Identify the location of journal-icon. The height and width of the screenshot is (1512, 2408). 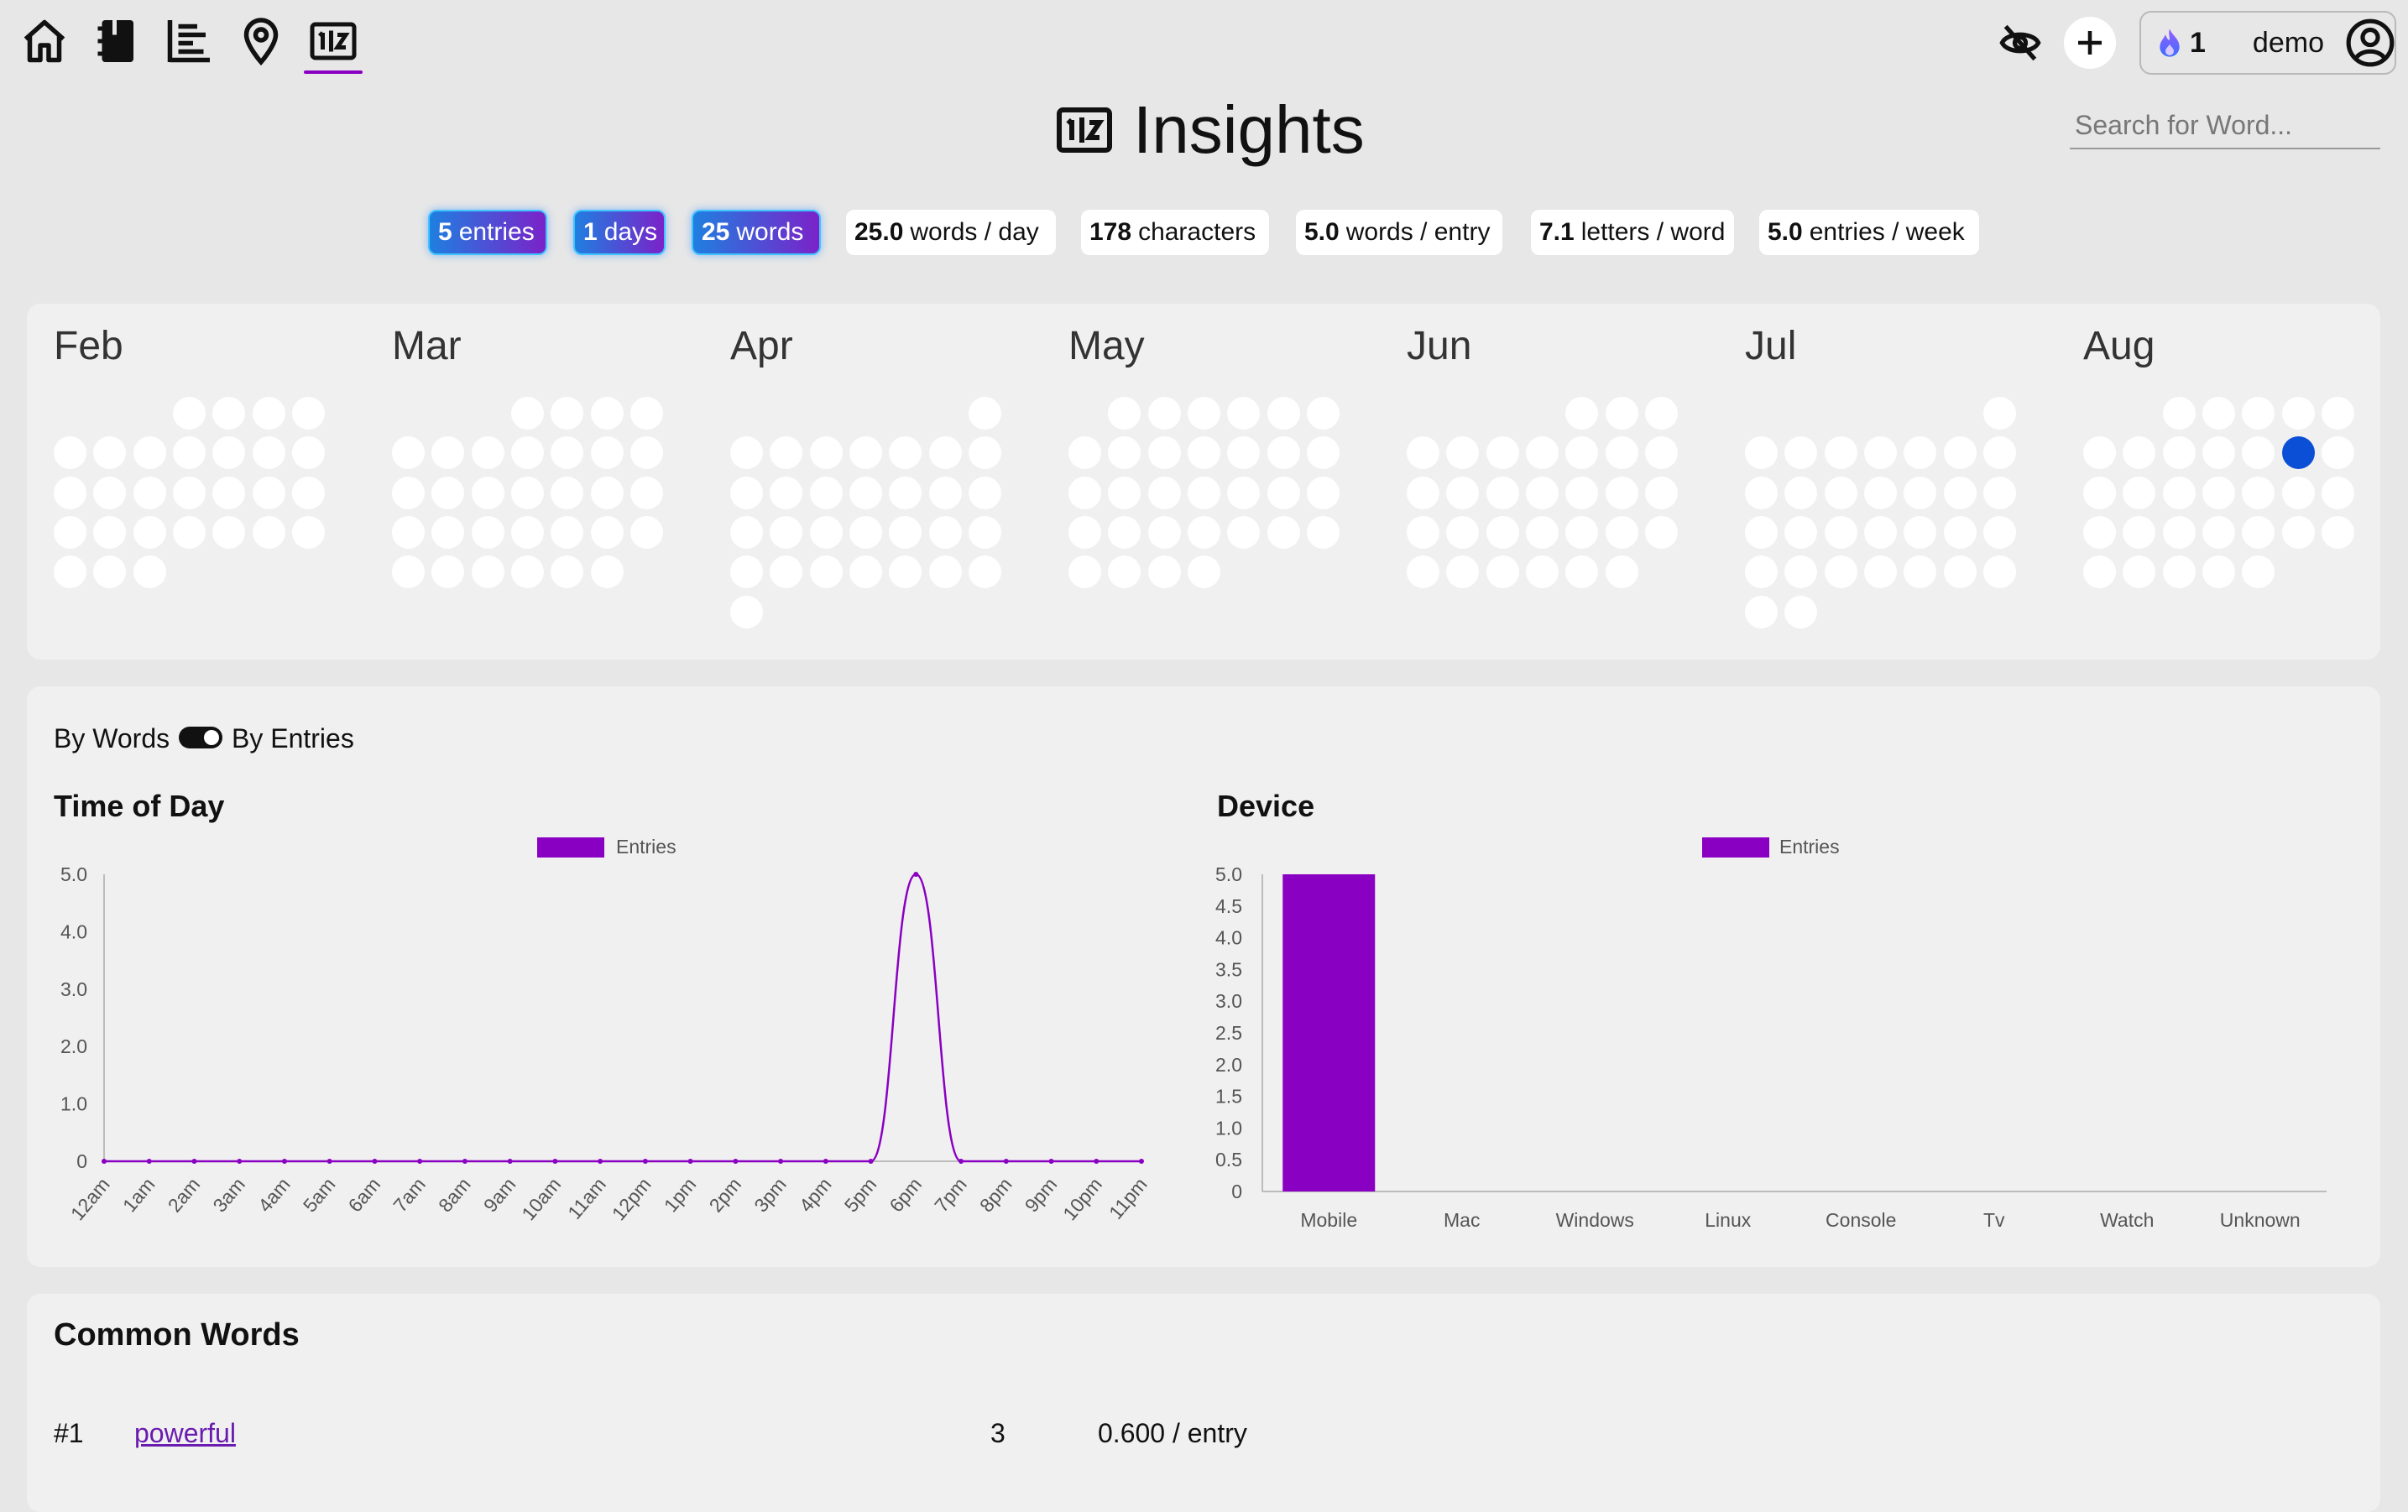
(116, 41).